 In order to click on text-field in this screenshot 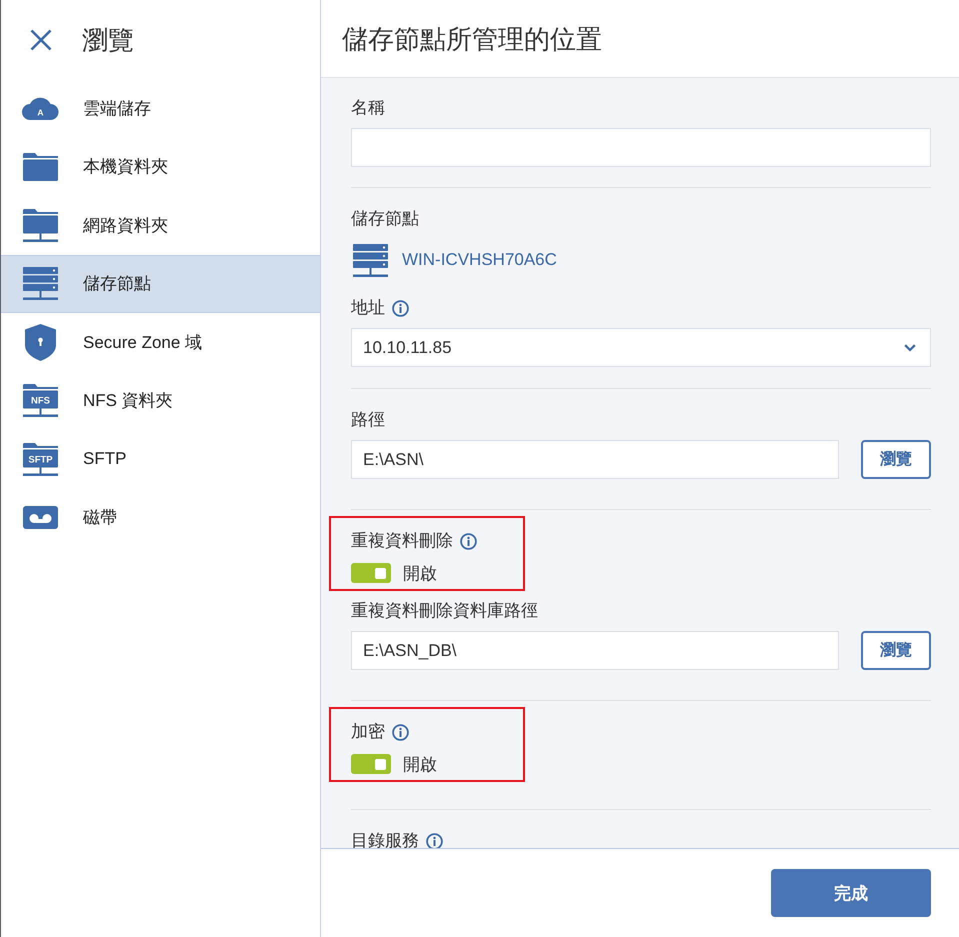, I will do `click(641, 147)`.